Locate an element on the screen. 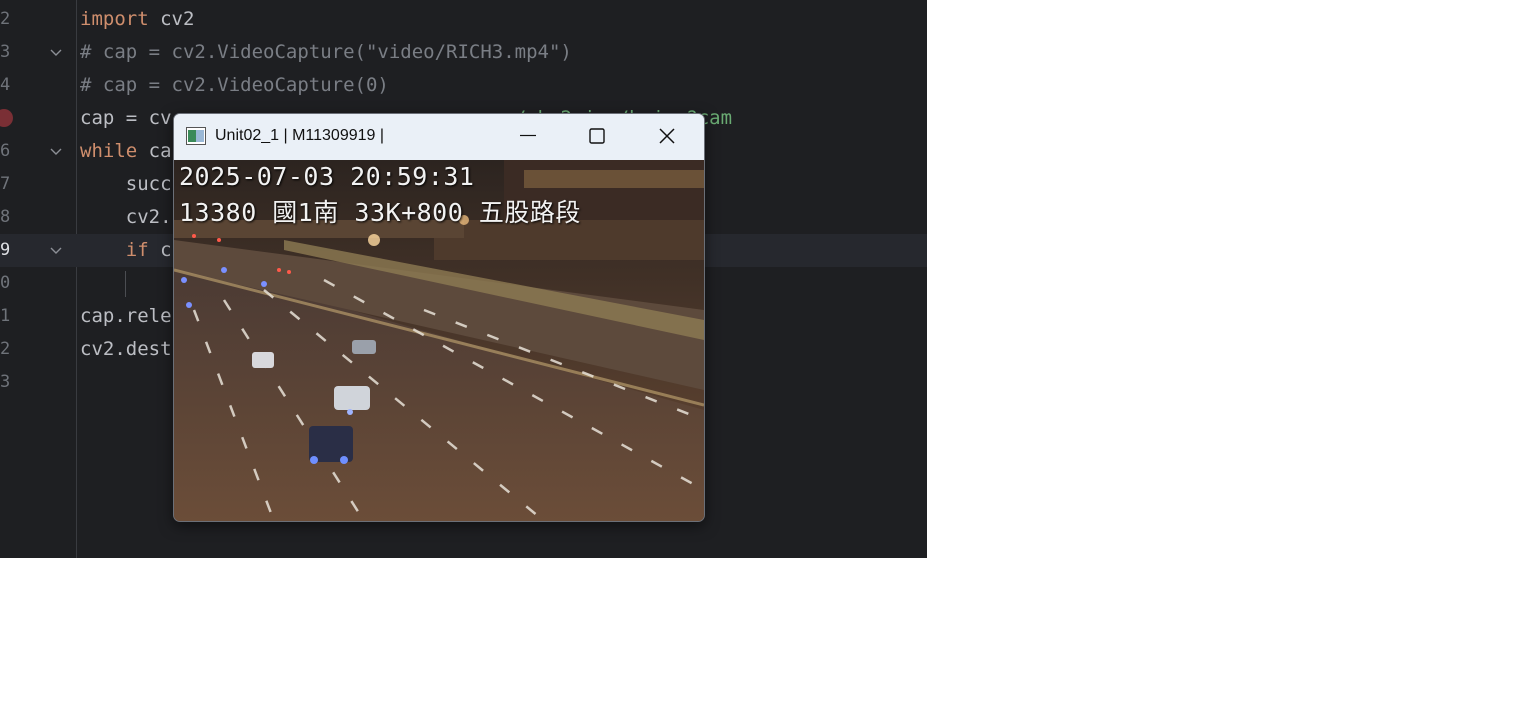 Image resolution: width=1514 pixels, height=701 pixels. code-token: while is located at coordinates (109, 151).